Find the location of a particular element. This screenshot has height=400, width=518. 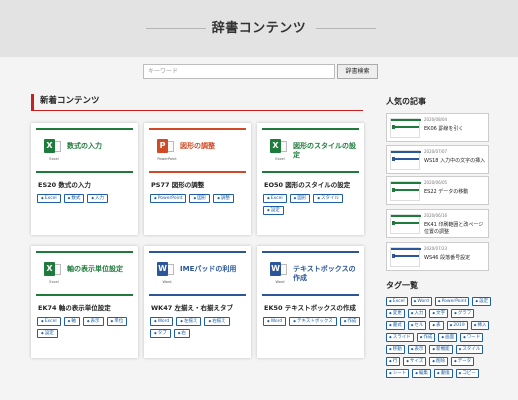

tag-button: 行 is located at coordinates (393, 361).